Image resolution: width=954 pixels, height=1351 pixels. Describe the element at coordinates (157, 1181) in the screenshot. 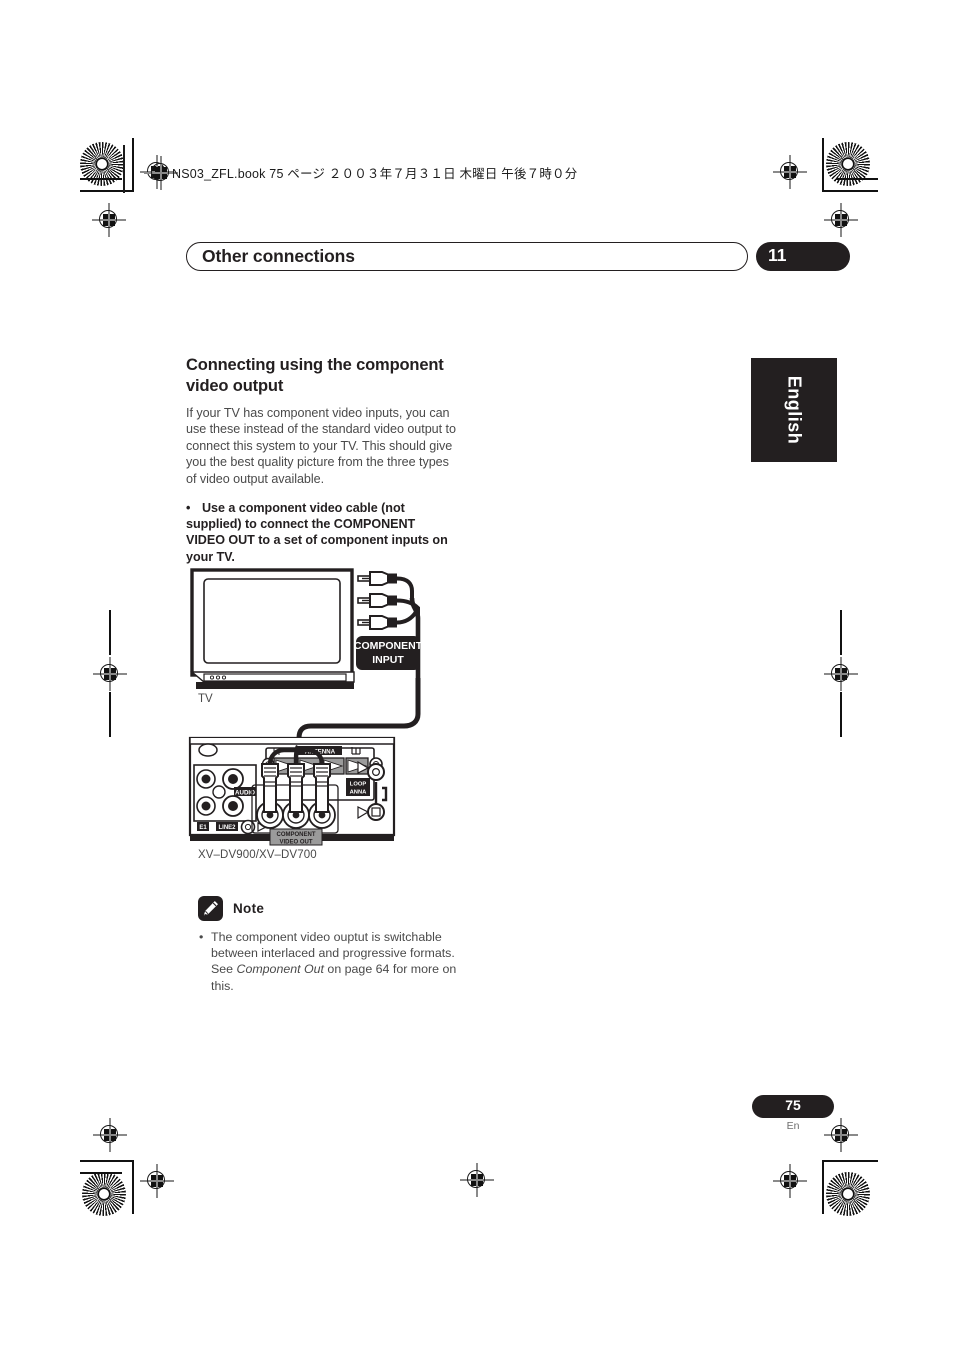

I see `registration-crosshair-bottom-left` at that location.